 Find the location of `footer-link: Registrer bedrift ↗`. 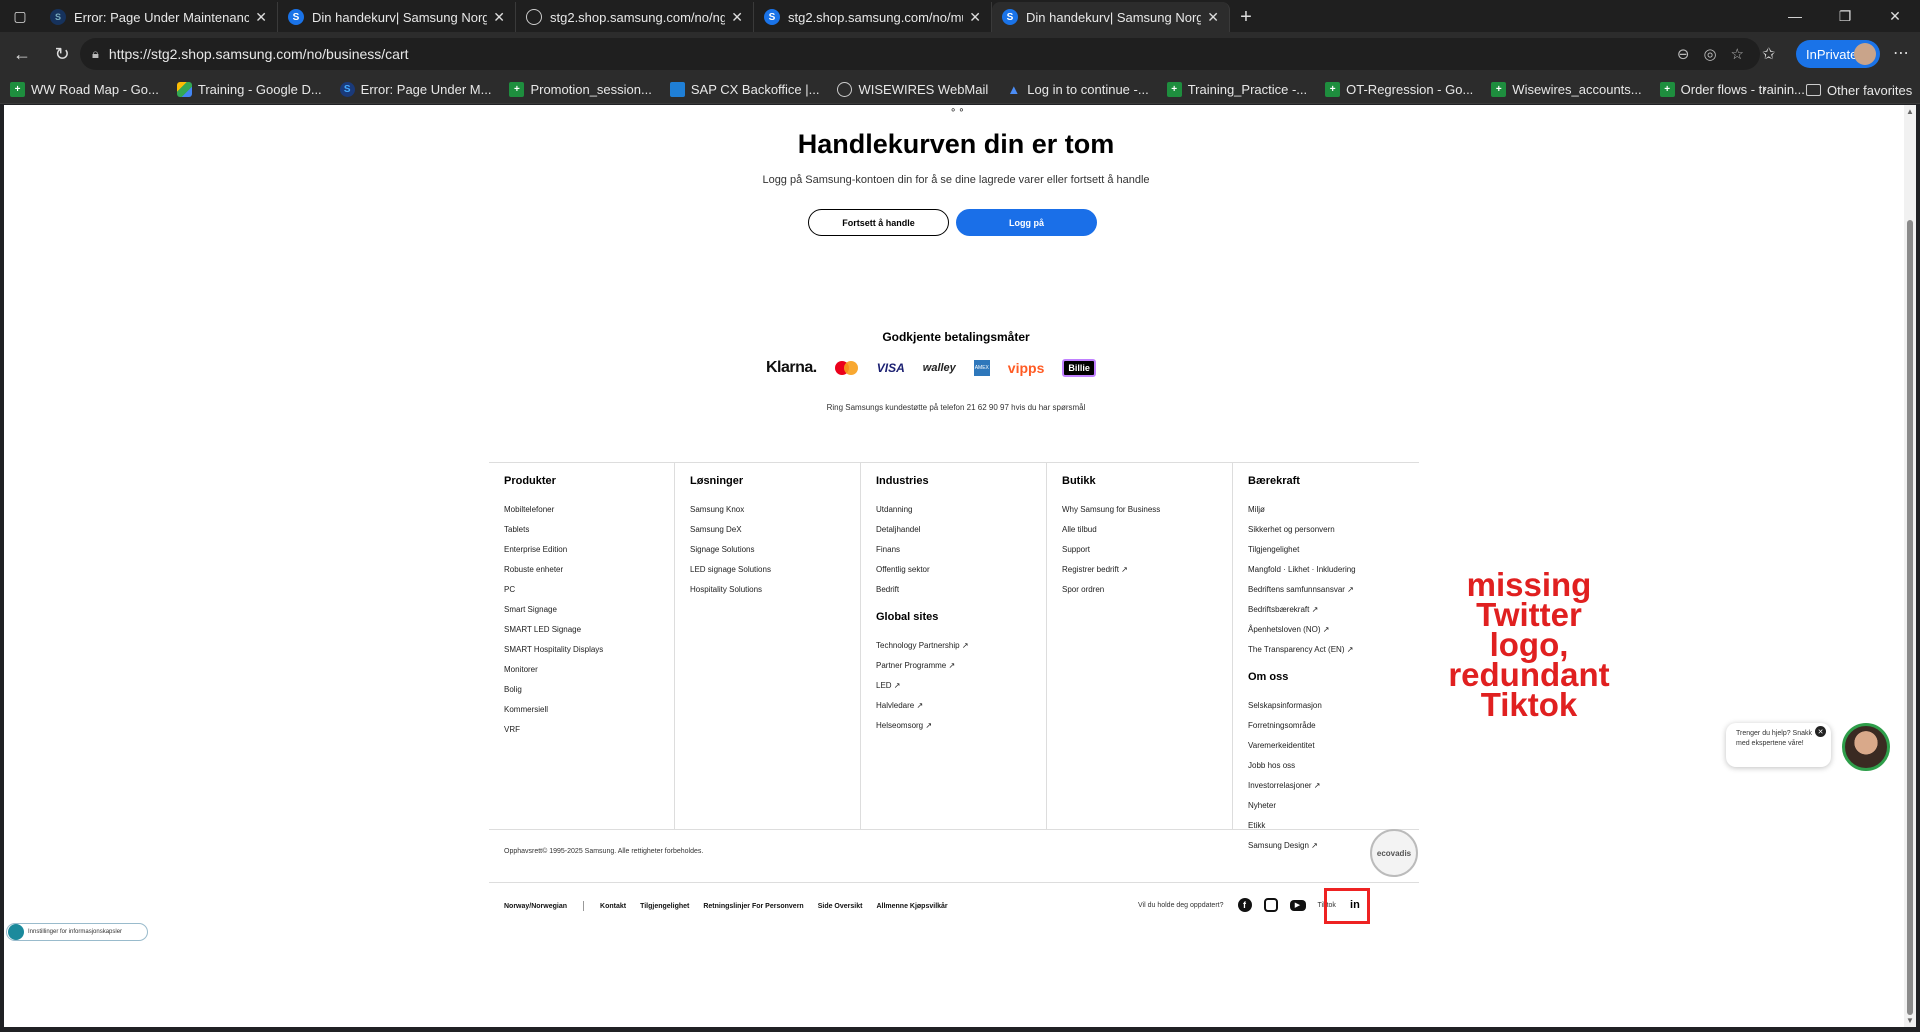

footer-link: Registrer bedrift ↗ is located at coordinates (1147, 575).